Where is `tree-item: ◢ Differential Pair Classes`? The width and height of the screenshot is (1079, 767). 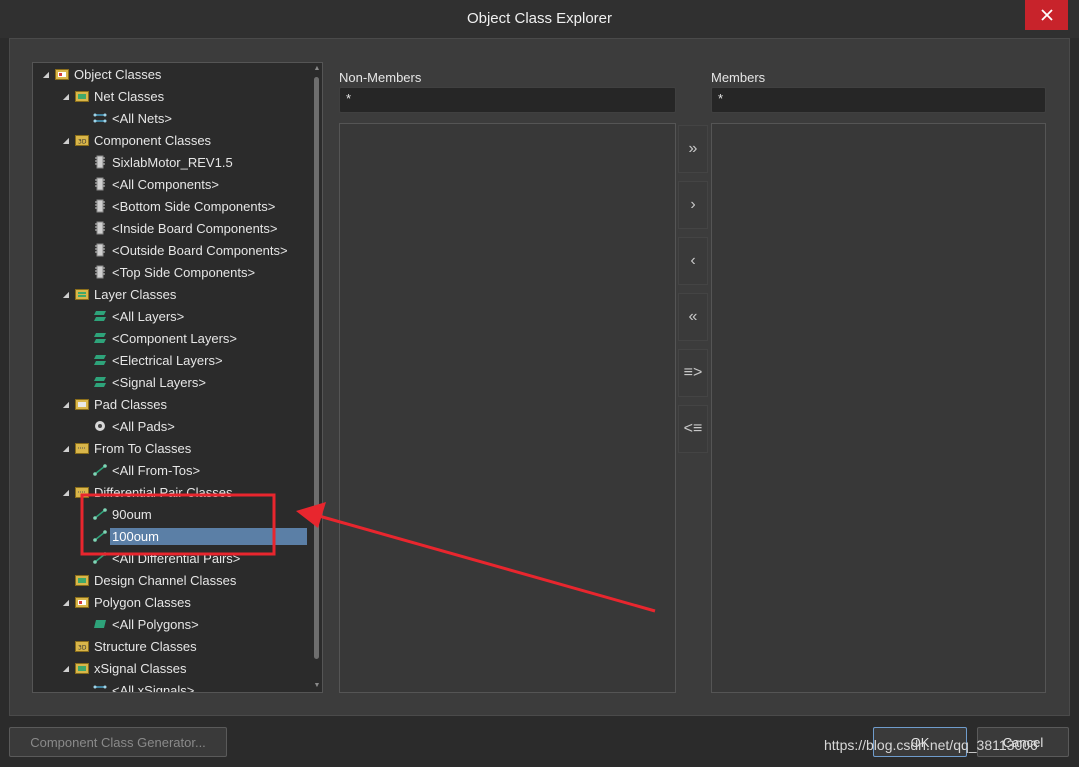
tree-item: ◢ Differential Pair Classes is located at coordinates (172, 492).